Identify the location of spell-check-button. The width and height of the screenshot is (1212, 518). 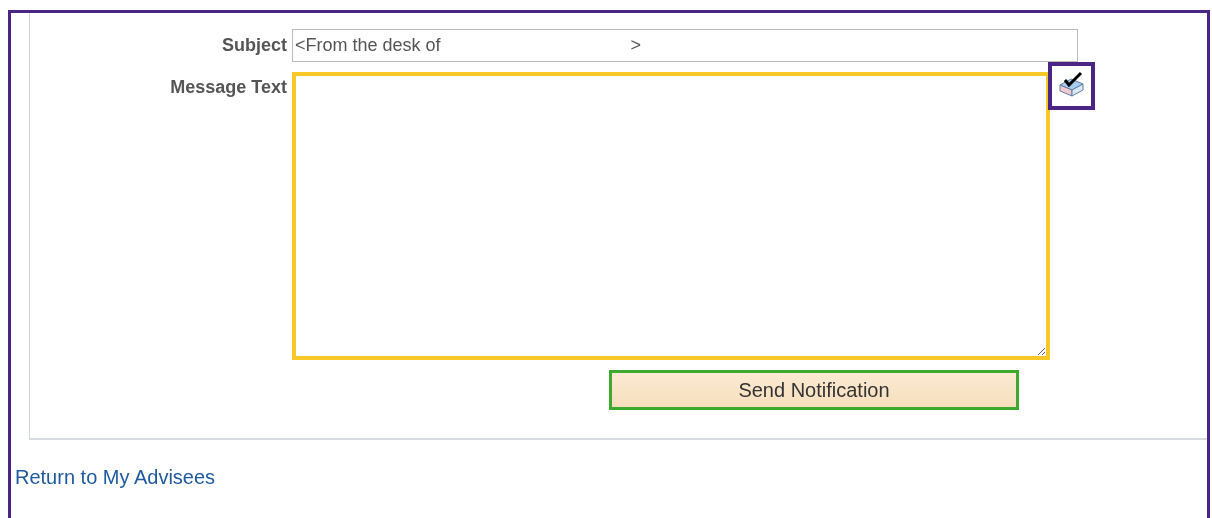
(1071, 86).